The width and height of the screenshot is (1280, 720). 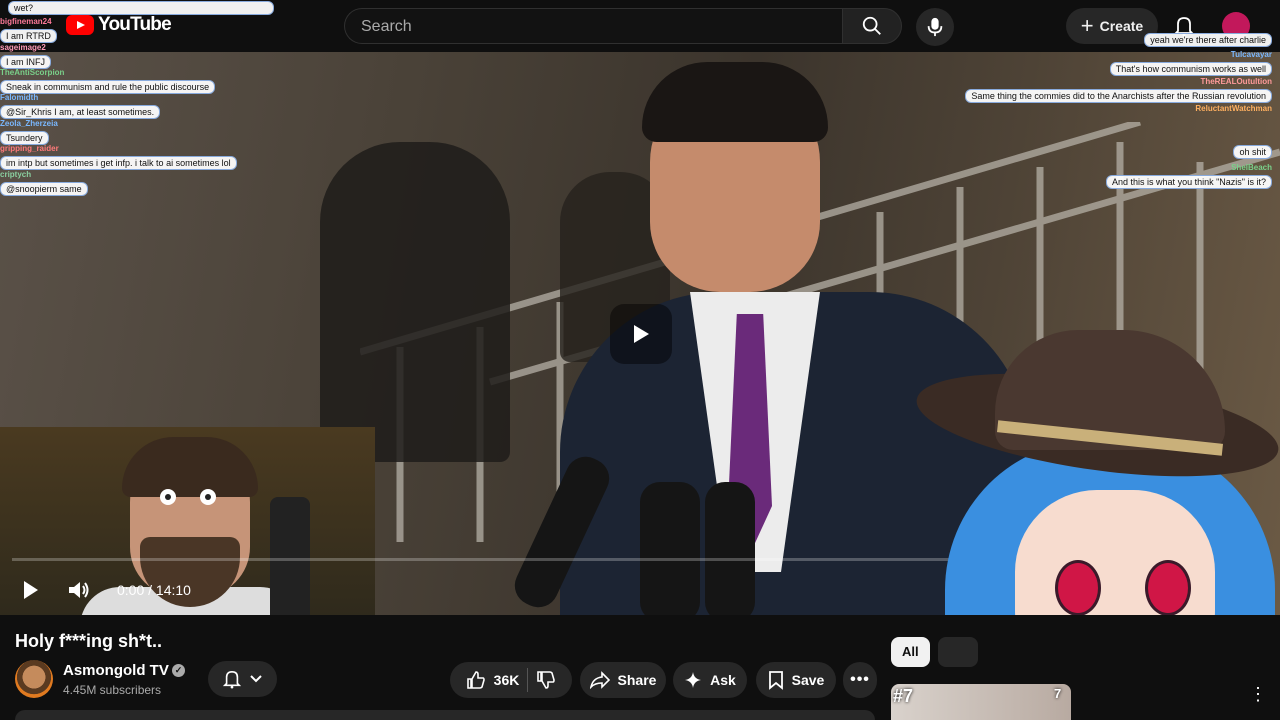 What do you see at coordinates (981, 702) in the screenshot?
I see `related-video-thumbnail` at bounding box center [981, 702].